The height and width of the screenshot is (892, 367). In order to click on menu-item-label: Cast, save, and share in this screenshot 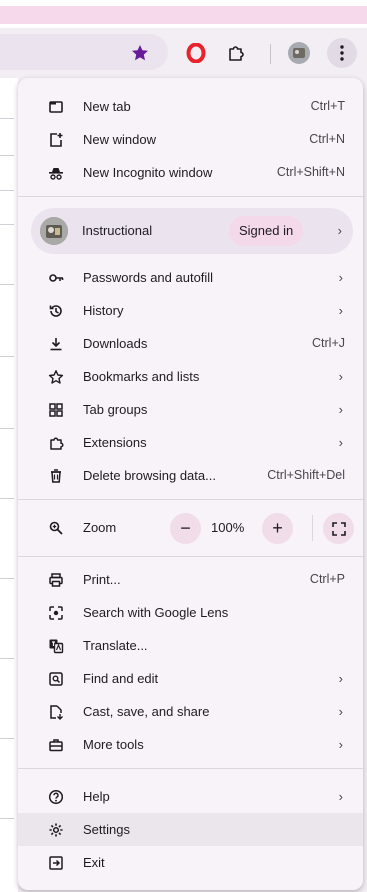, I will do `click(146, 711)`.